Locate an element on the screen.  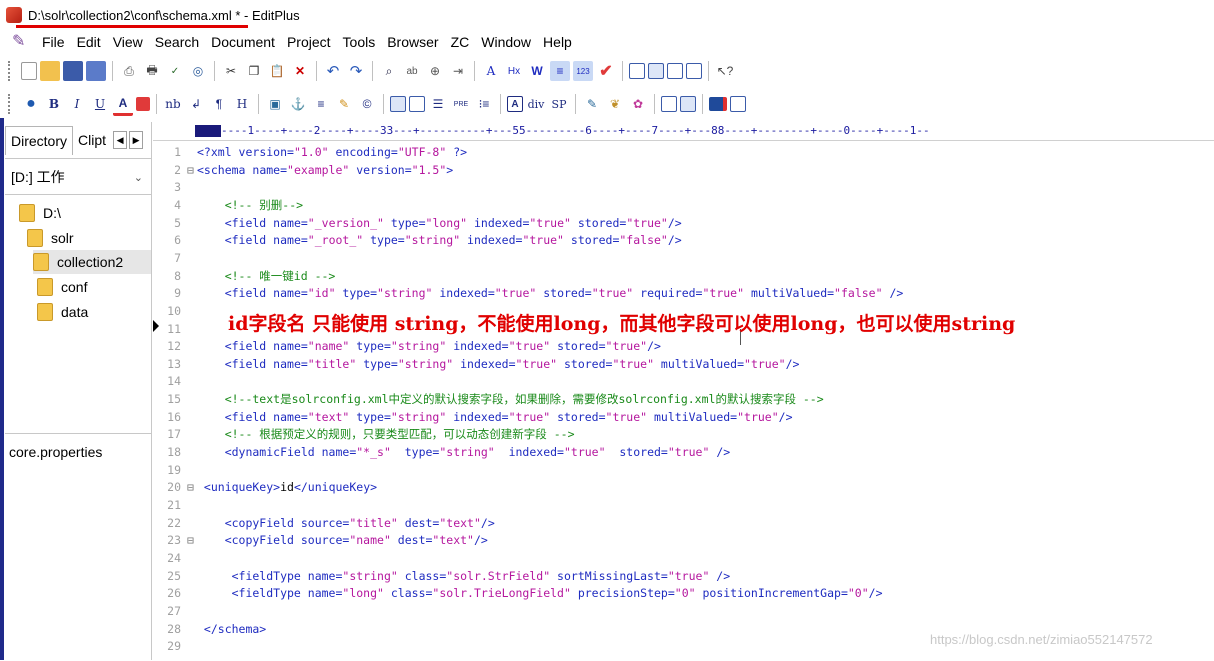
goto-line-icon: ⇥ is located at coordinates (458, 71).